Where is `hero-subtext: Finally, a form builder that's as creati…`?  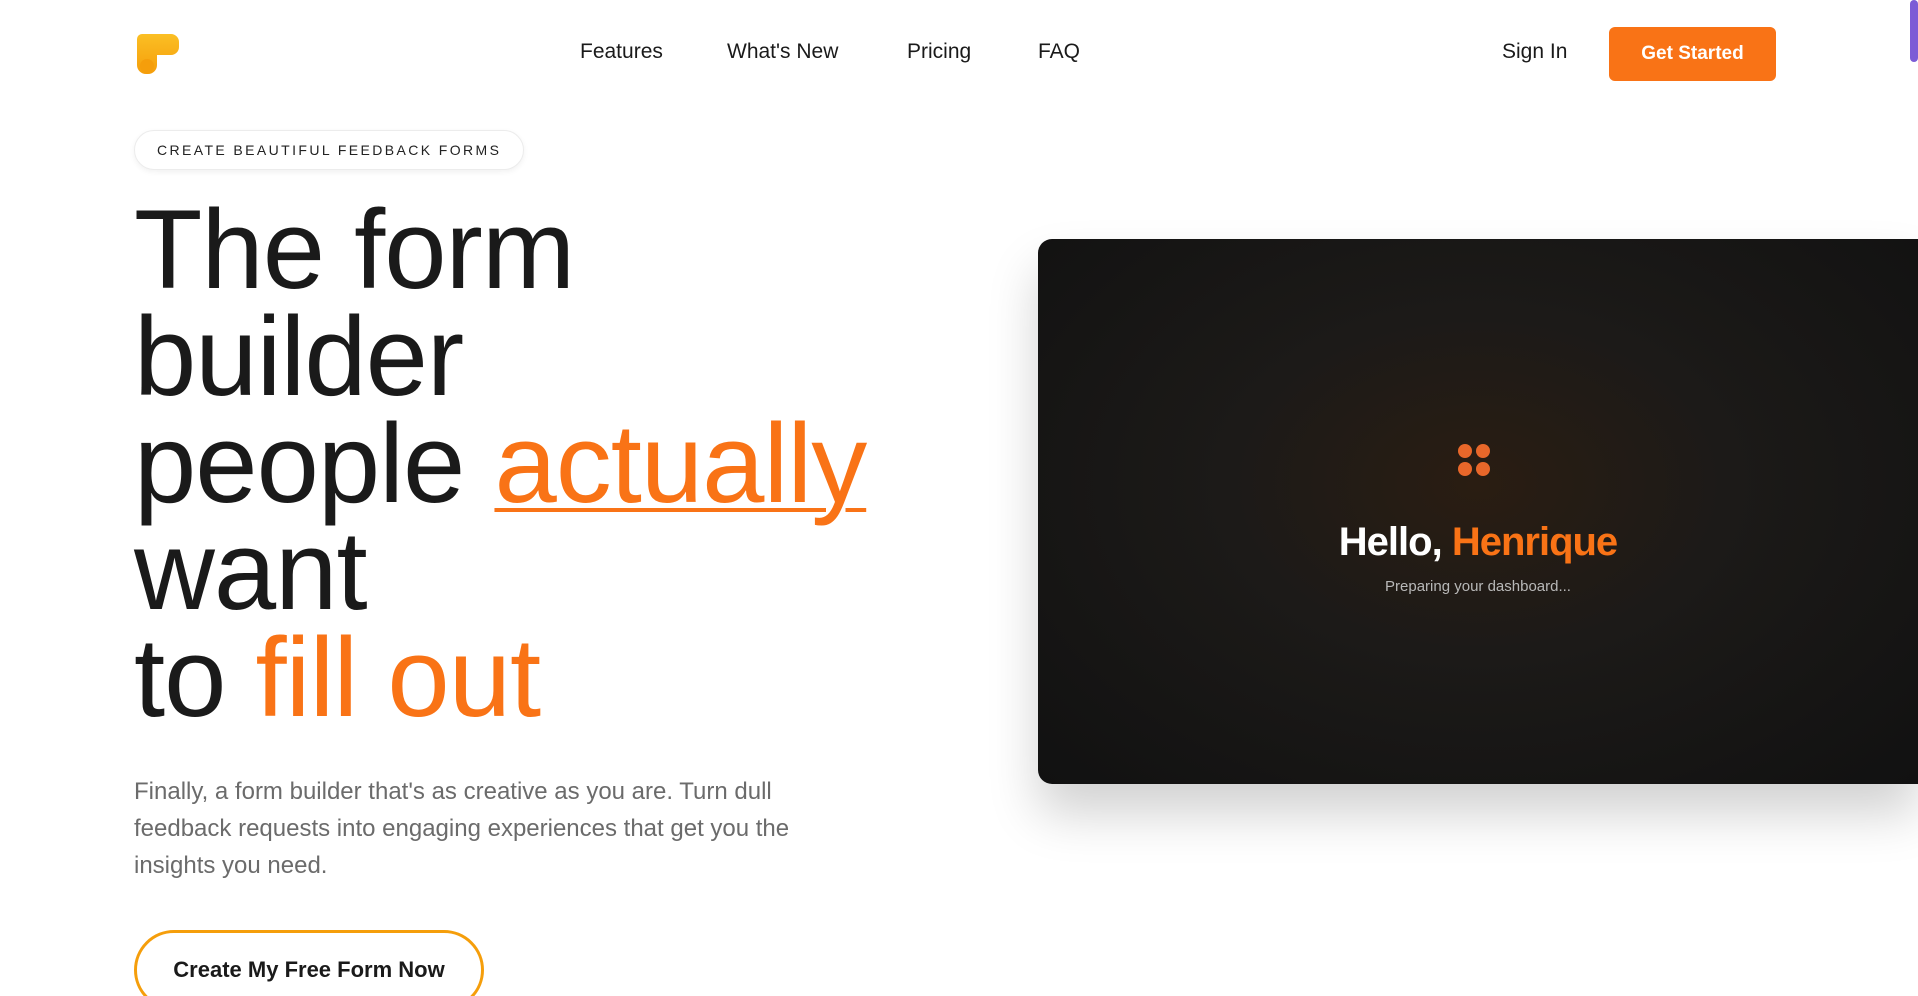 hero-subtext: Finally, a form builder that's as creati… is located at coordinates (462, 828).